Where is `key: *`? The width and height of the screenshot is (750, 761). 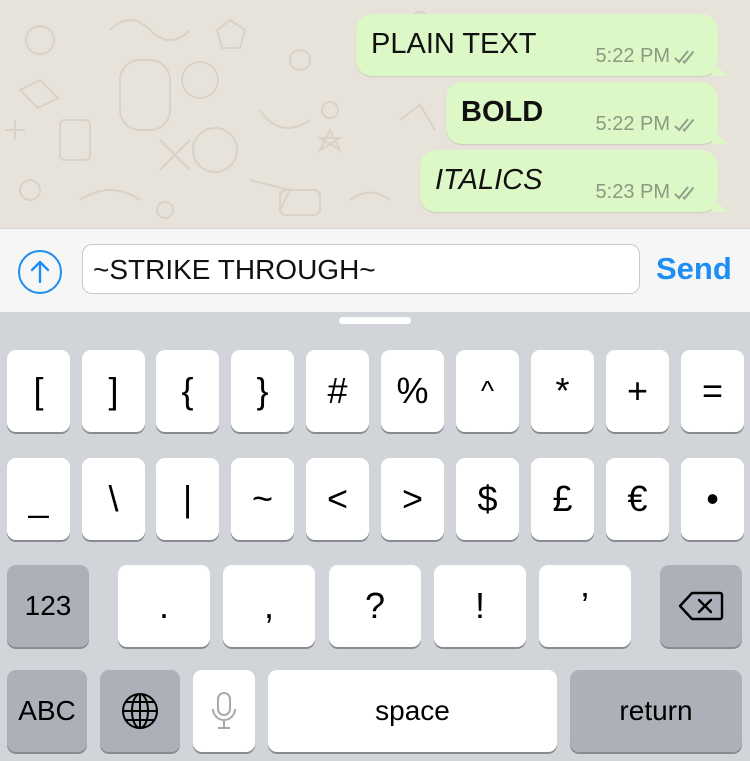
key: * is located at coordinates (562, 391).